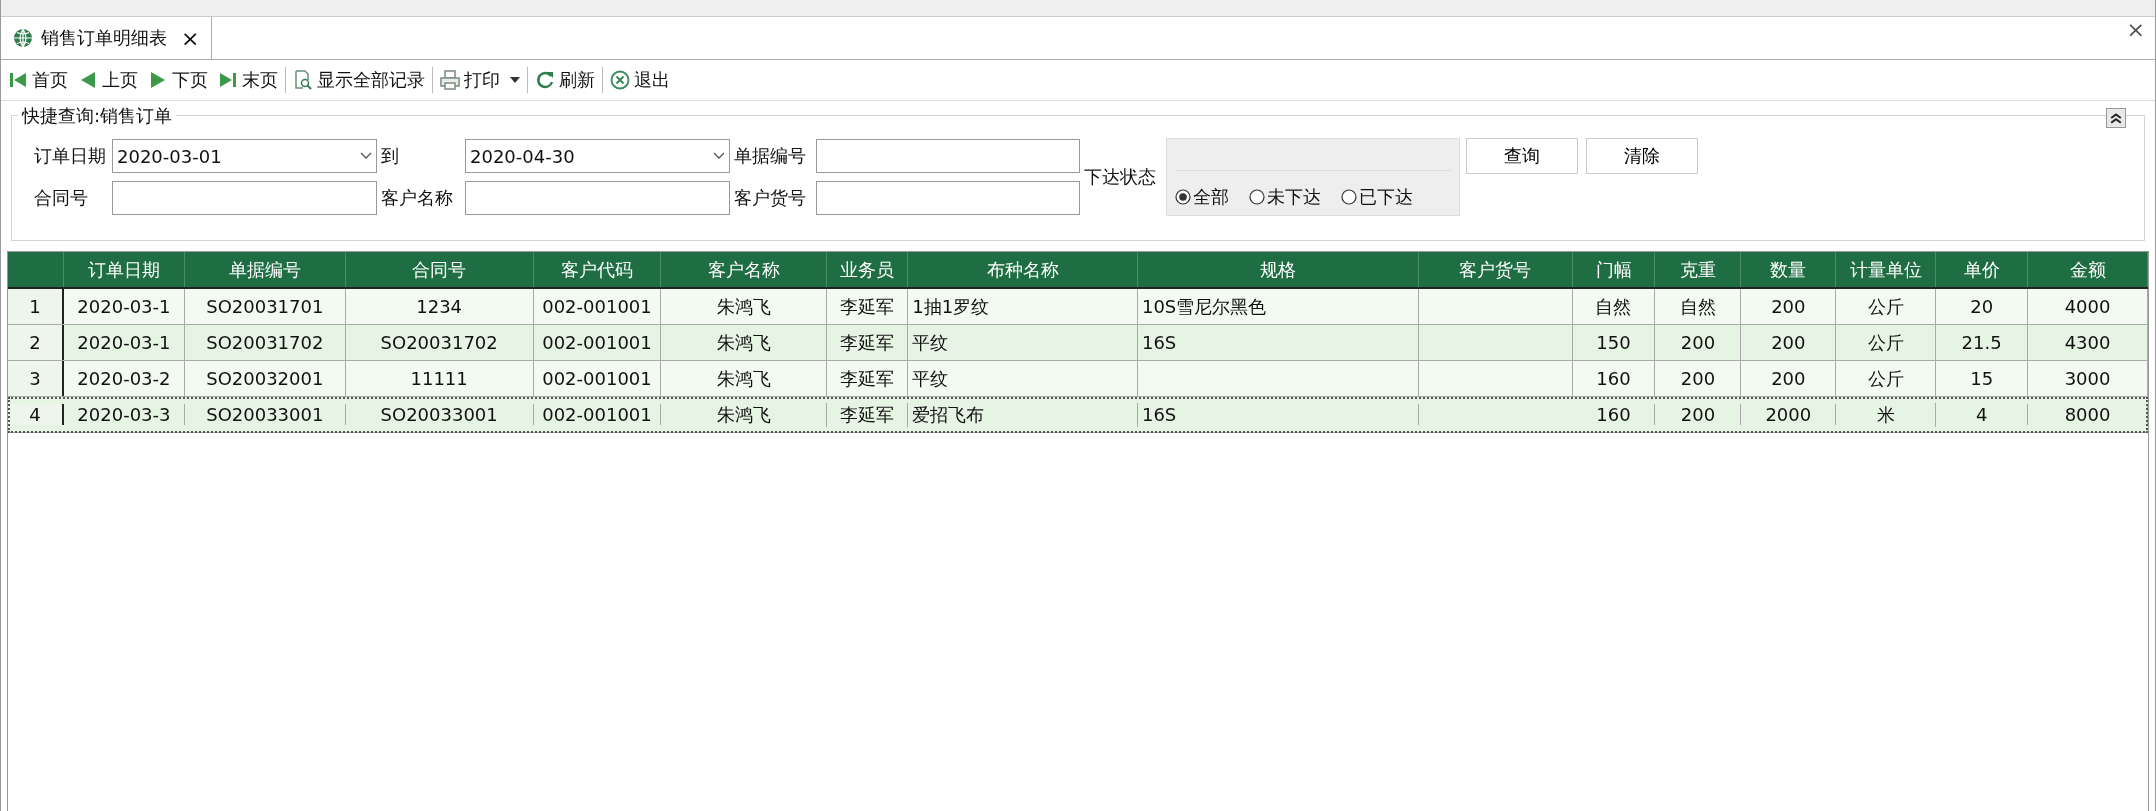 This screenshot has width=2156, height=811. Describe the element at coordinates (38, 80) in the screenshot. I see `toolbar-button: 首页` at that location.